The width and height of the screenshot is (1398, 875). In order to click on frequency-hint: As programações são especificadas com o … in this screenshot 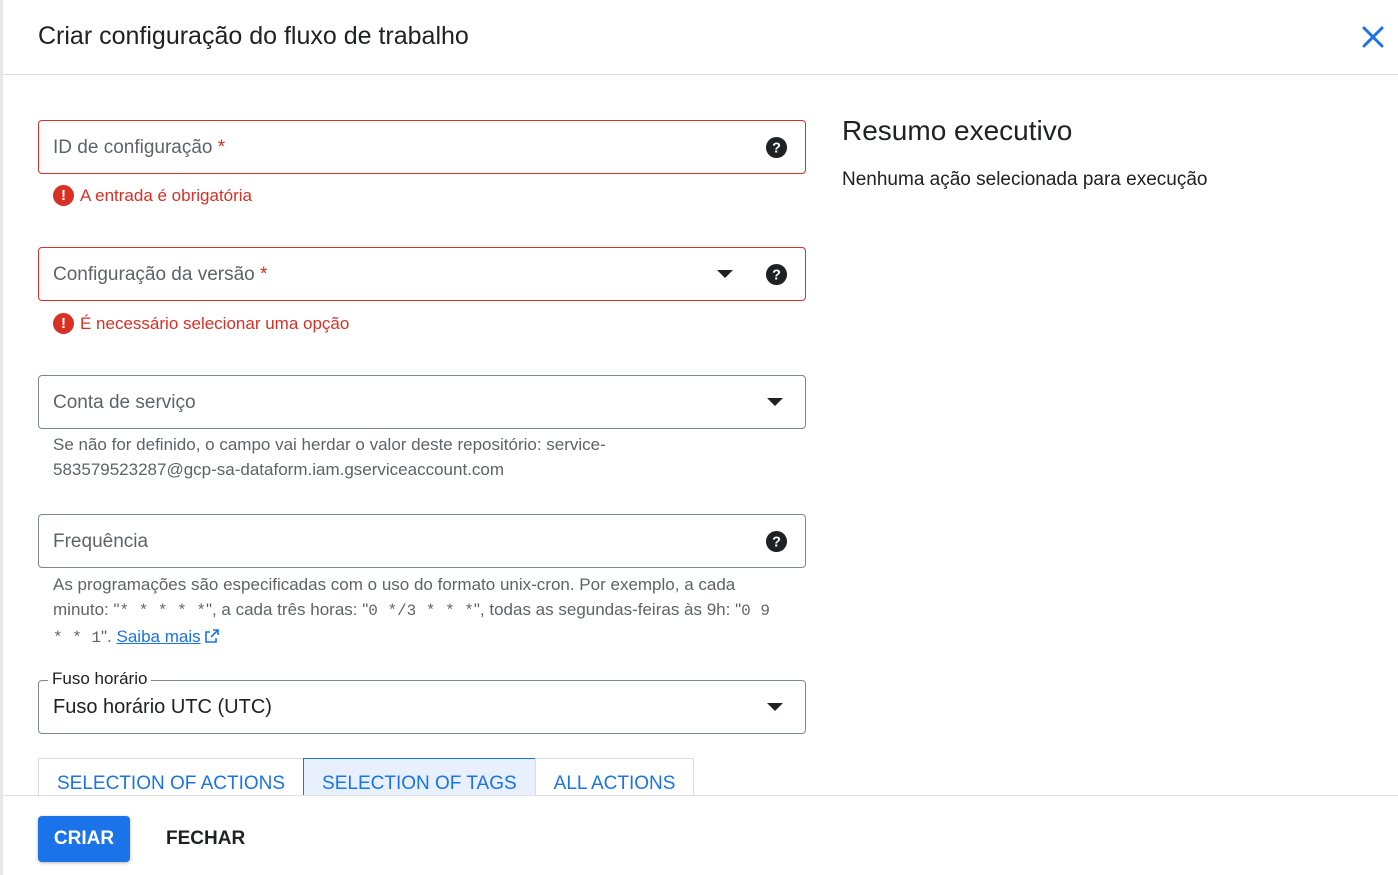, I will do `click(416, 611)`.